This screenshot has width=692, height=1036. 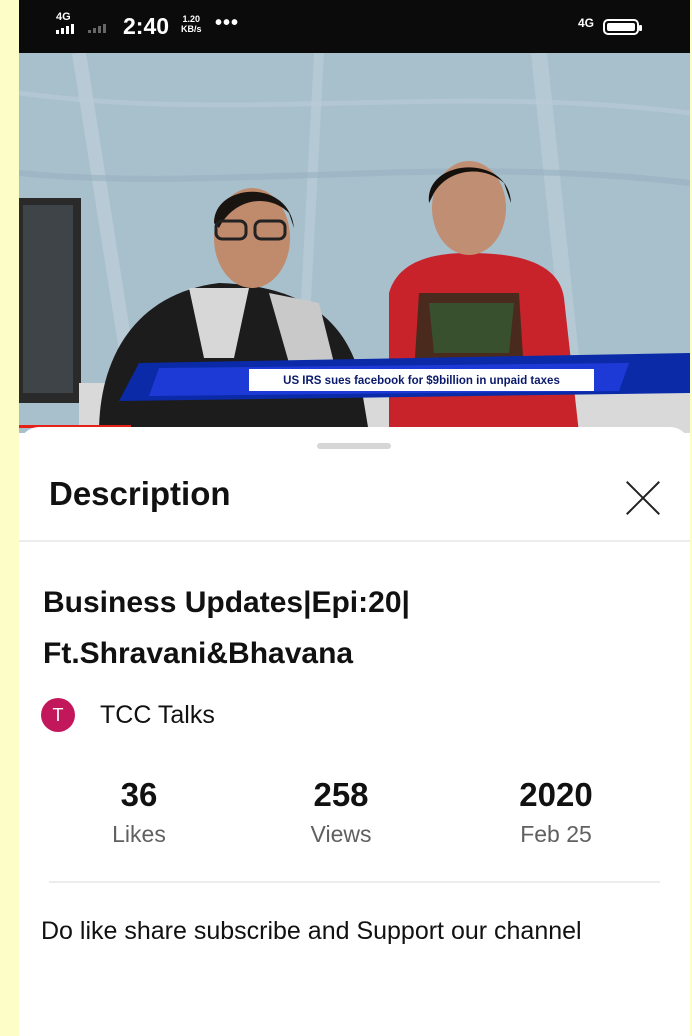 What do you see at coordinates (97, 28) in the screenshot?
I see `second-signal-icon` at bounding box center [97, 28].